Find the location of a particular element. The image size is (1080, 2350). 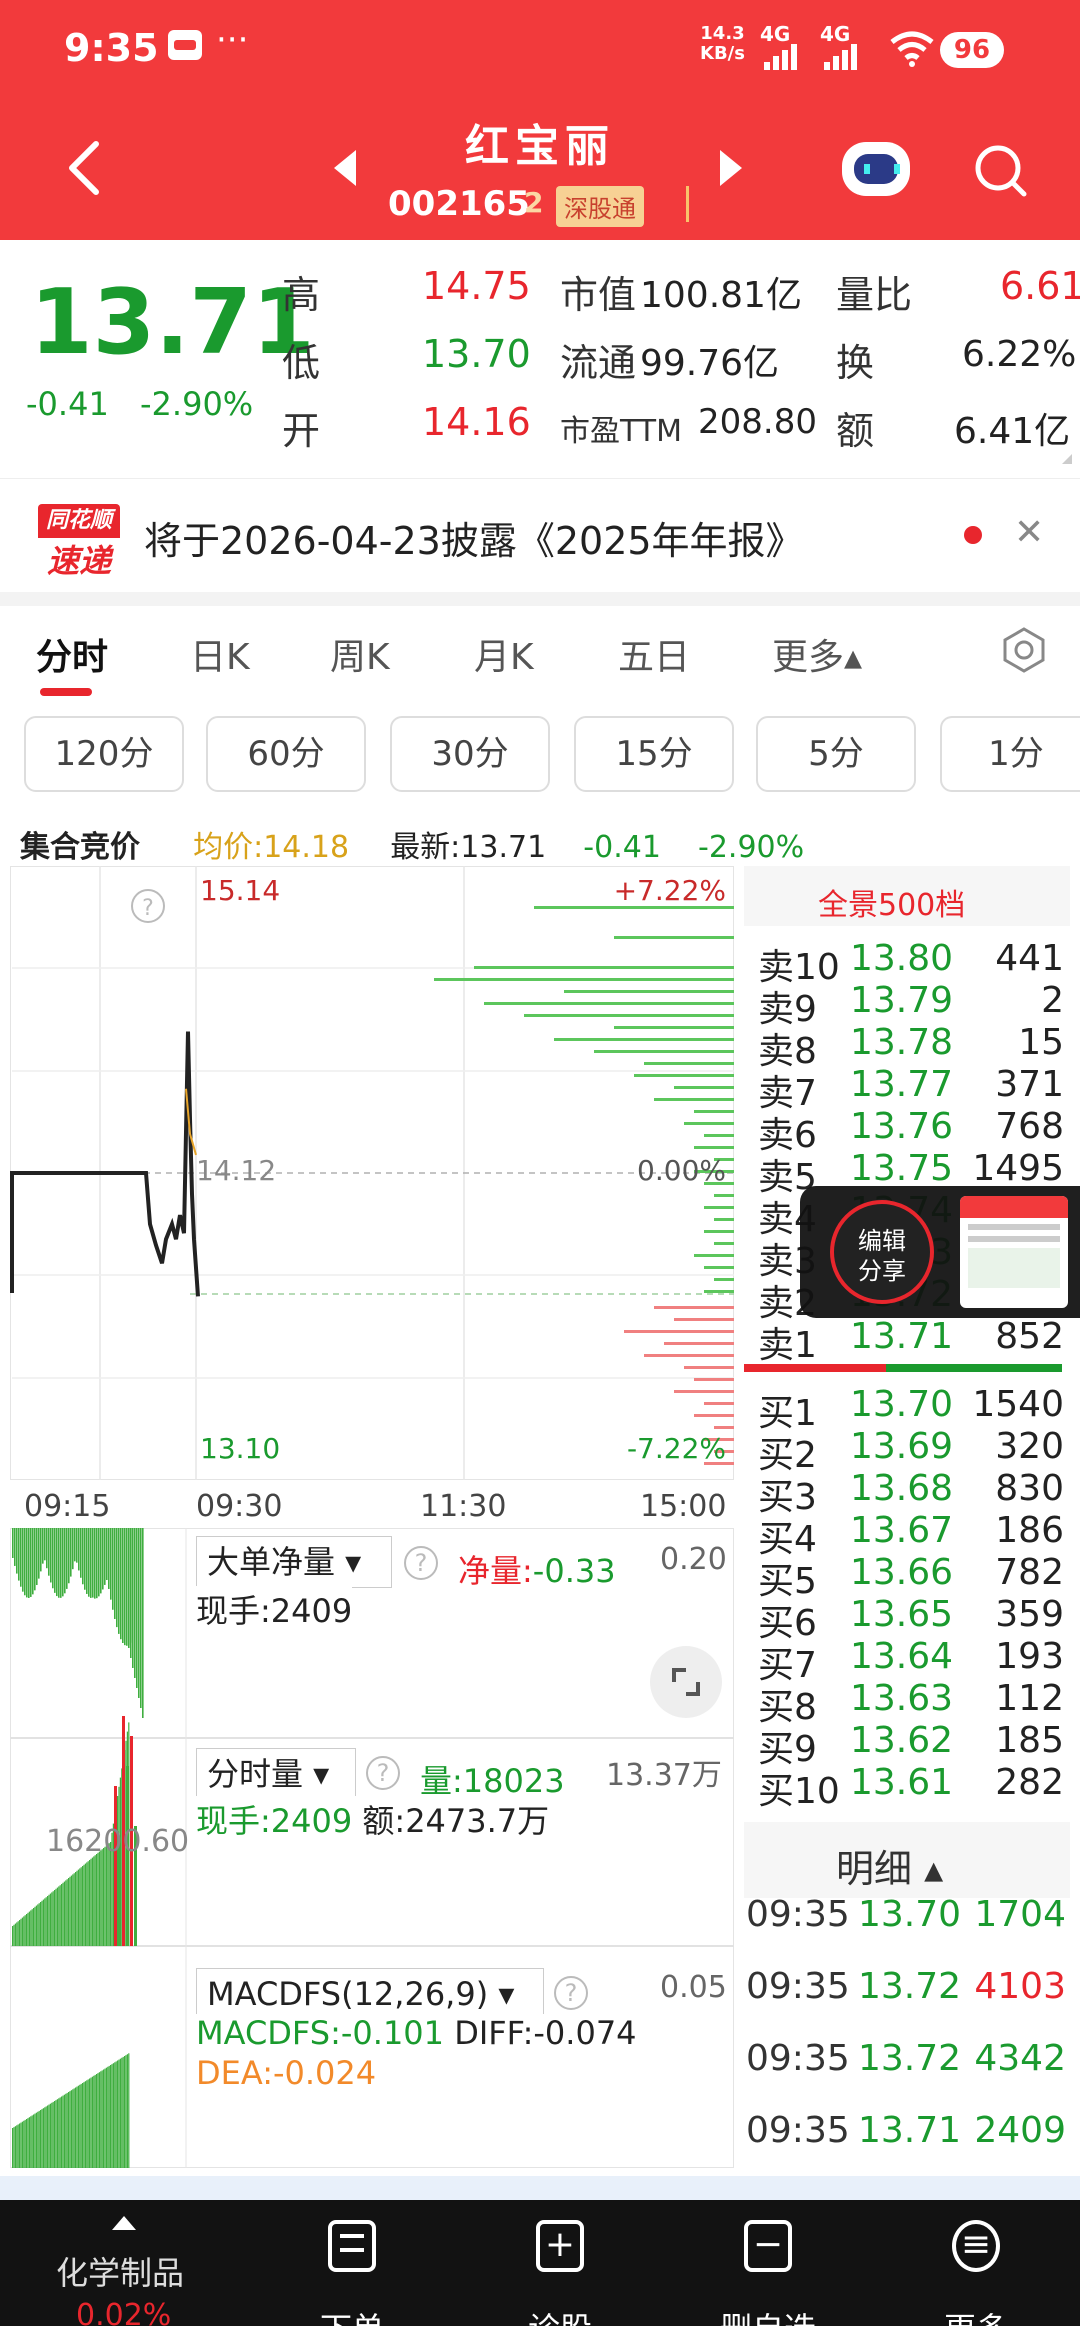

close-icon: ✕ is located at coordinates (1029, 532).